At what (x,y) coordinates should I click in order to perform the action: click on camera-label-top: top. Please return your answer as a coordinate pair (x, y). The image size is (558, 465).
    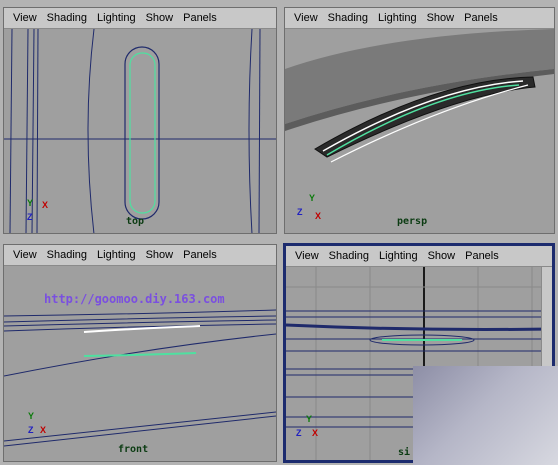
    Looking at the image, I should click on (135, 221).